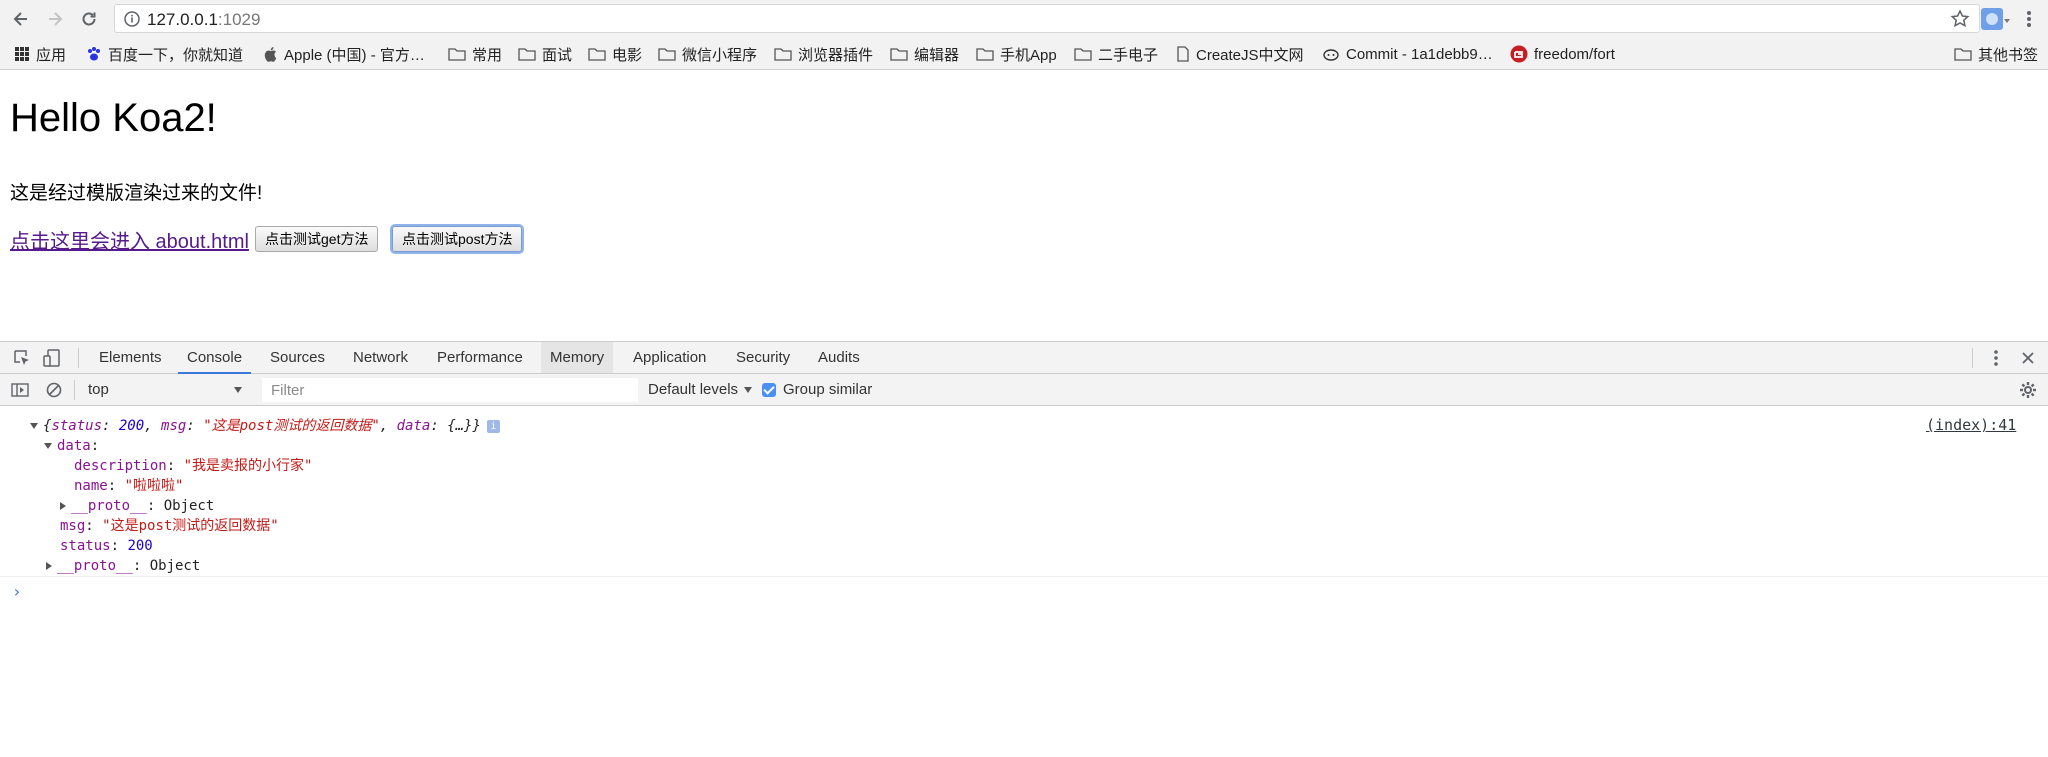 This screenshot has width=2048, height=757. Describe the element at coordinates (20, 390) in the screenshot. I see `sidebar-toggle-icon` at that location.